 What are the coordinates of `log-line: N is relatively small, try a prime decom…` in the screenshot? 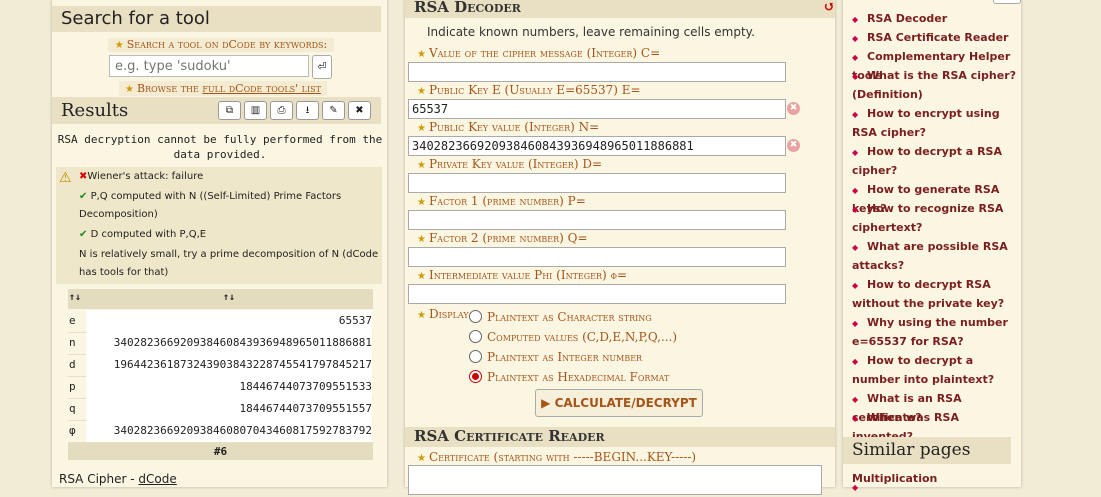 It's located at (229, 263).